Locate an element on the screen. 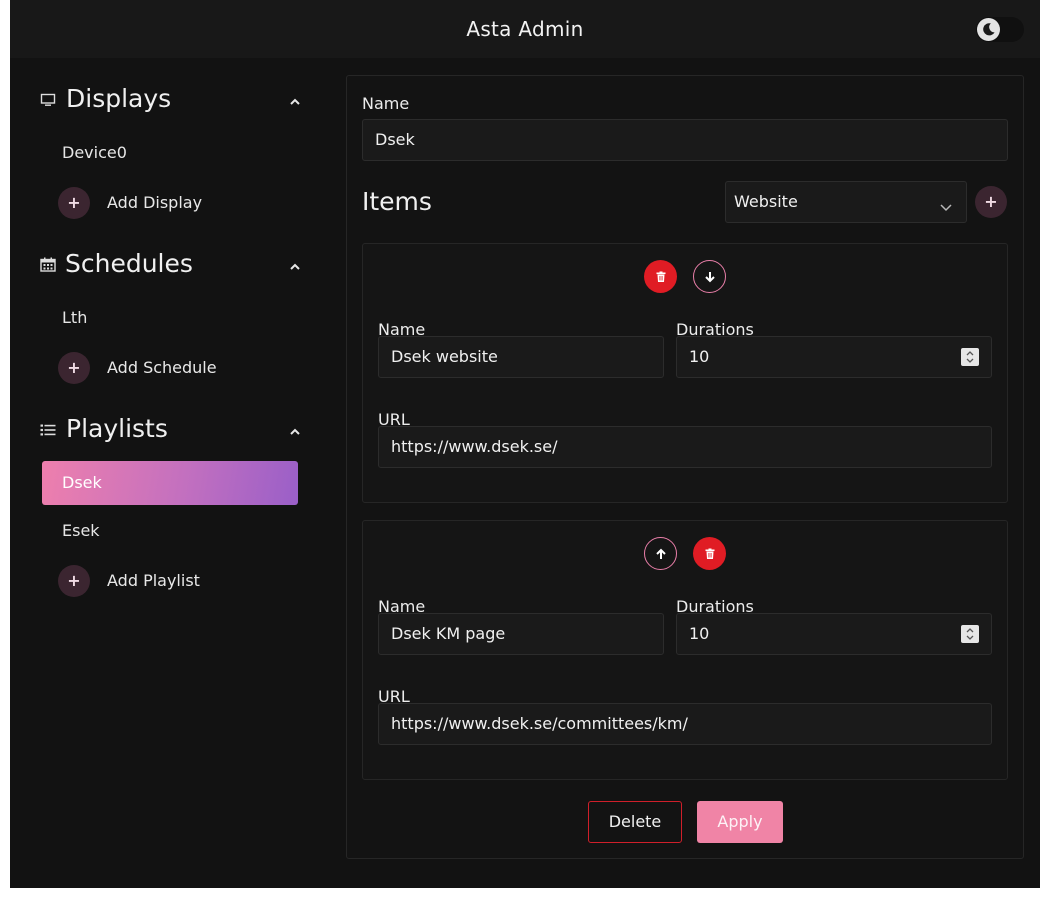  move-up-button is located at coordinates (660, 553).